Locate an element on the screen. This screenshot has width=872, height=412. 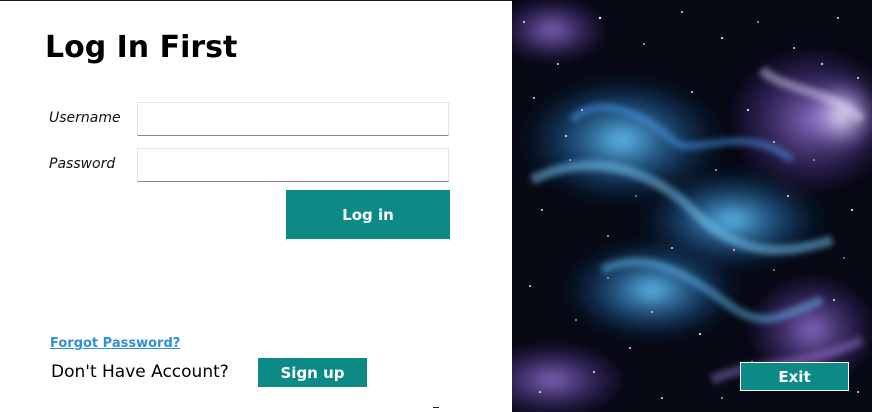
signup-button: Sign up is located at coordinates (312, 372).